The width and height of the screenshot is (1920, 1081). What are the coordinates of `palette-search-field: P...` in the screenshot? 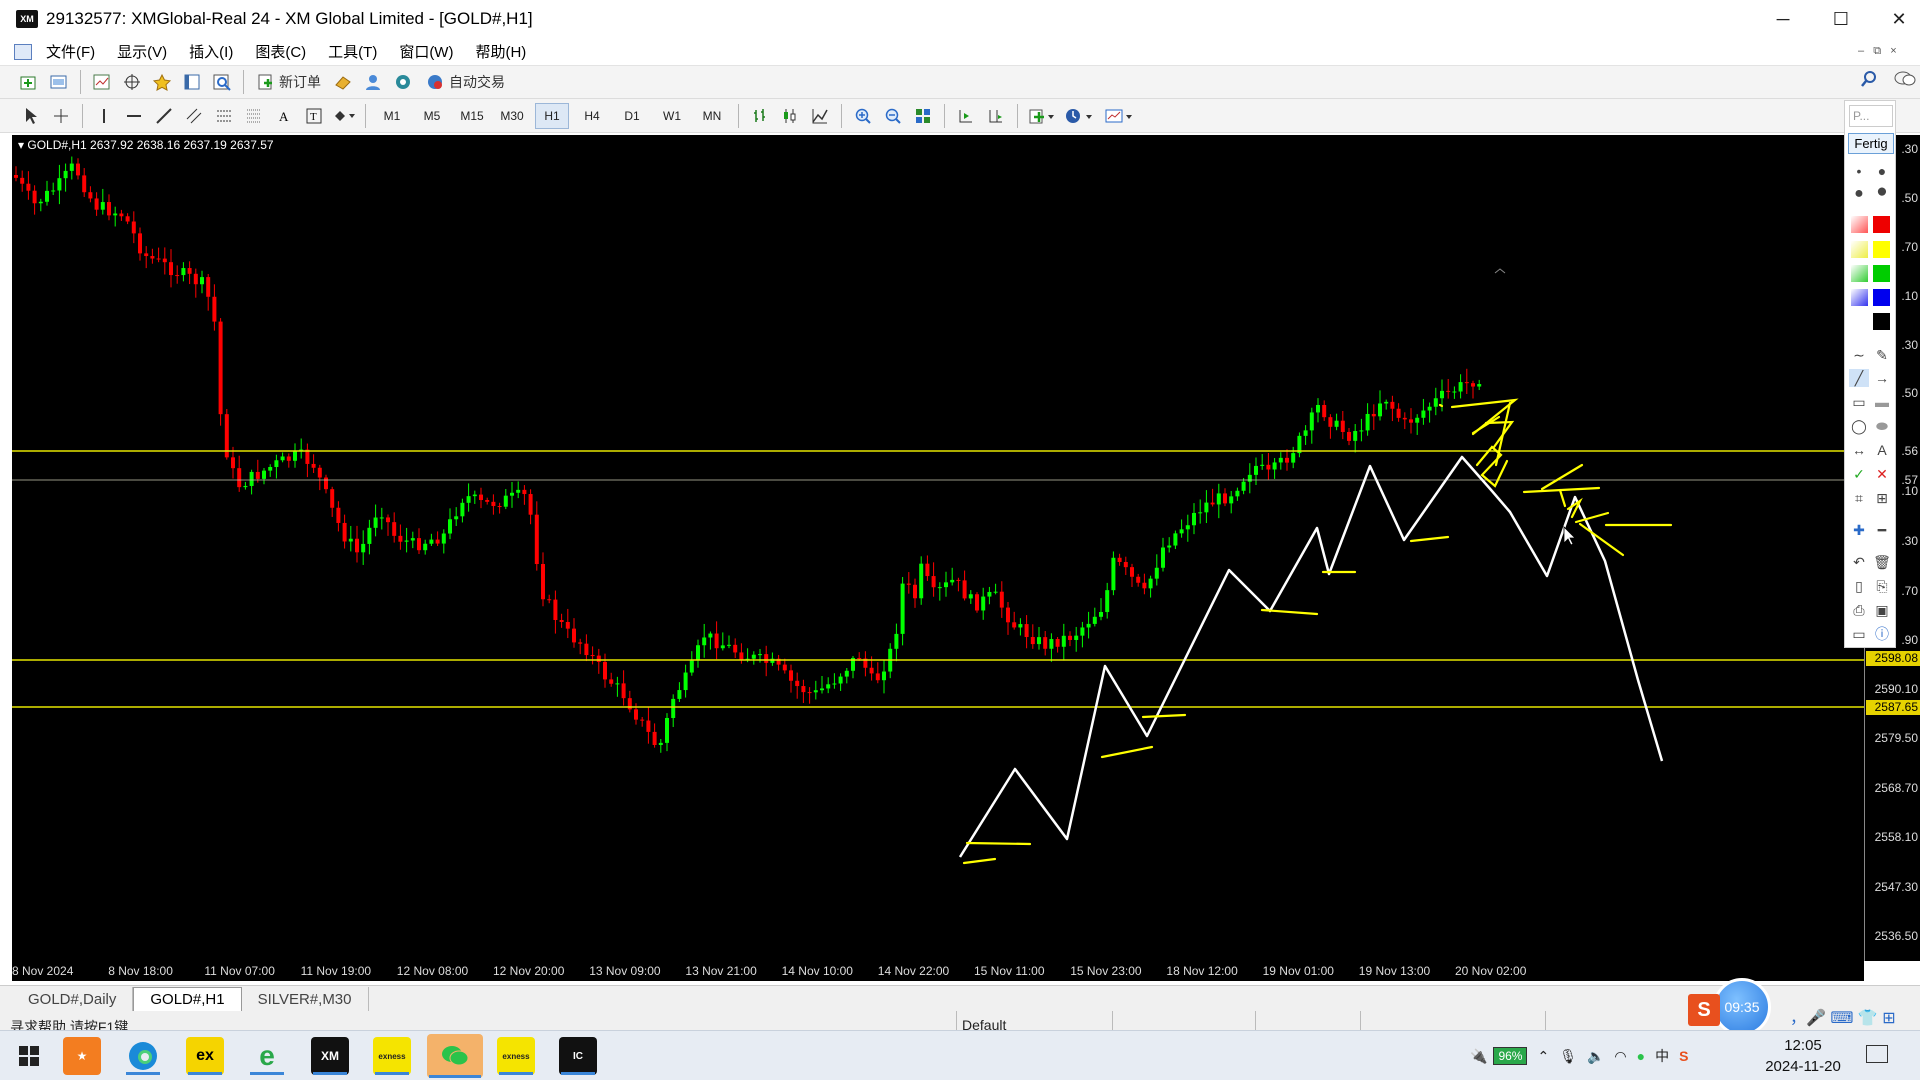 It's located at (1871, 116).